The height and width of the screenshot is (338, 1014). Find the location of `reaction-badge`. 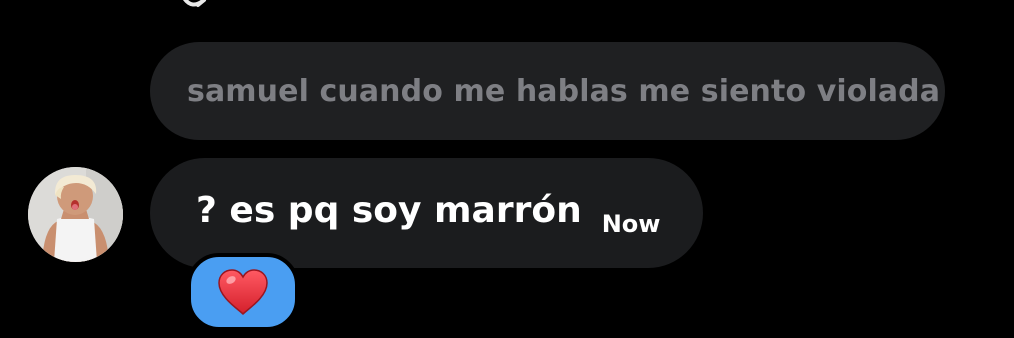

reaction-badge is located at coordinates (243, 292).